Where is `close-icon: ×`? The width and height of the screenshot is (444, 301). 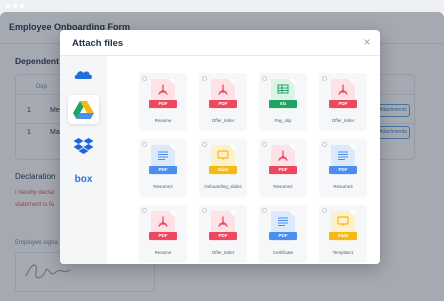 close-icon: × is located at coordinates (367, 42).